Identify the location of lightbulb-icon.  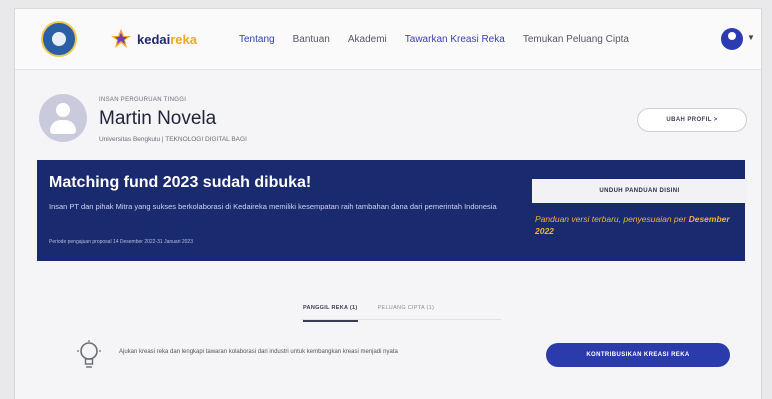
(89, 354).